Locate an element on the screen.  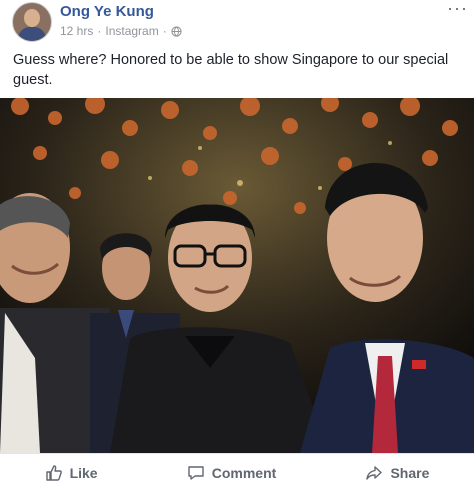
comment-icon is located at coordinates (196, 473).